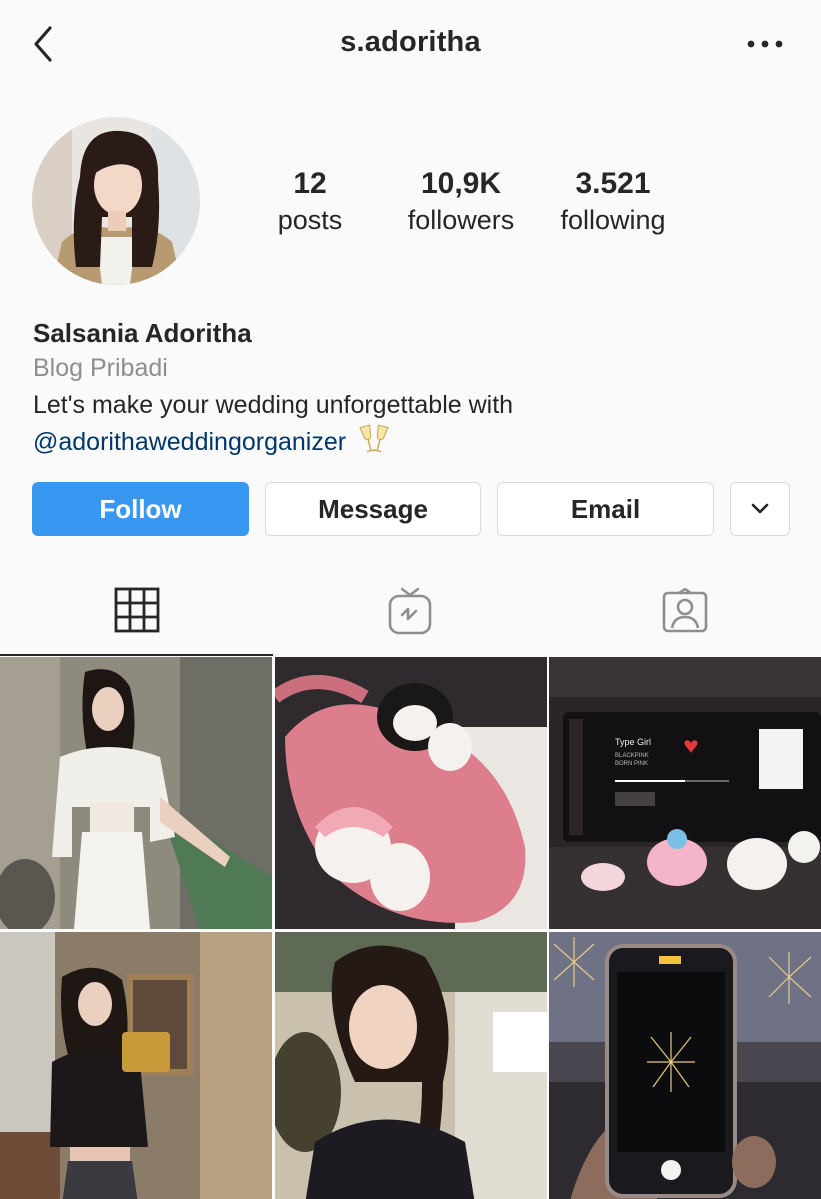 Image resolution: width=821 pixels, height=1199 pixels. Describe the element at coordinates (605, 509) in the screenshot. I see `email-button: Email` at that location.